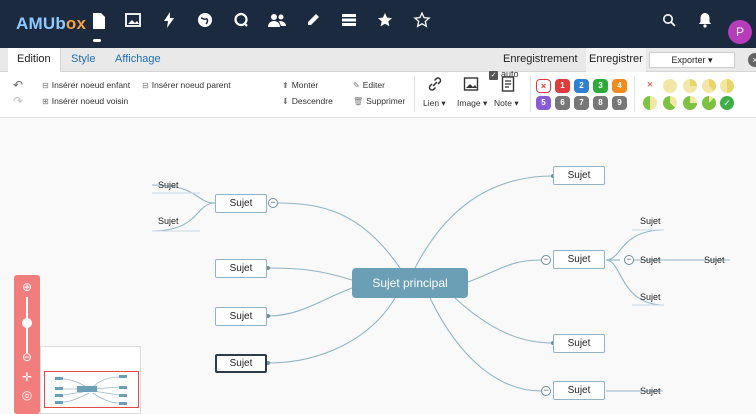 This screenshot has height=414, width=756. I want to click on zoom-slider-handle, so click(27, 323).